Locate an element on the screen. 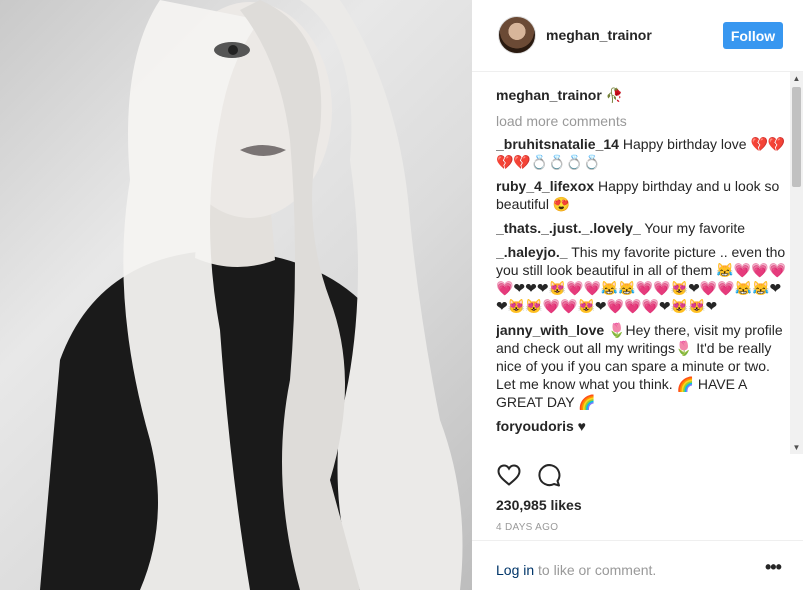  header-username: meghan_trainor is located at coordinates (599, 35).